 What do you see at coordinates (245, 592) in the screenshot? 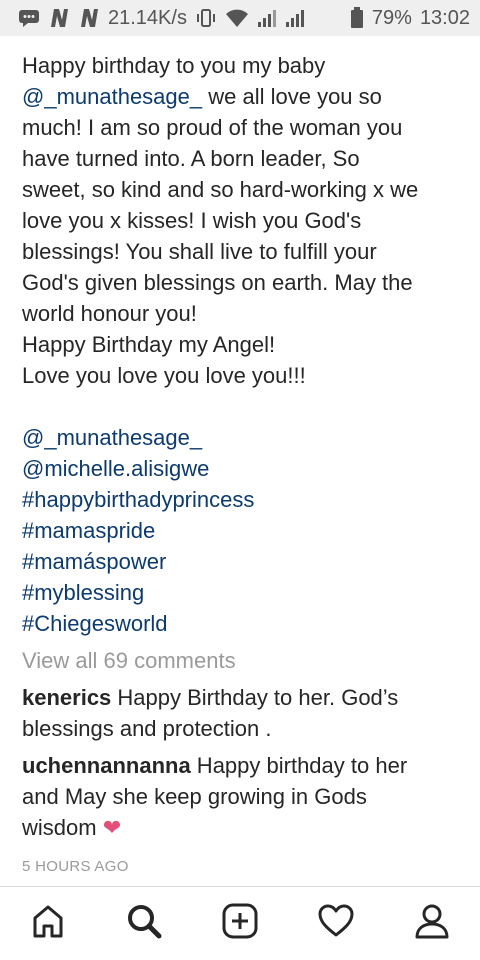
I see `hashtag-link: #myblessing` at bounding box center [245, 592].